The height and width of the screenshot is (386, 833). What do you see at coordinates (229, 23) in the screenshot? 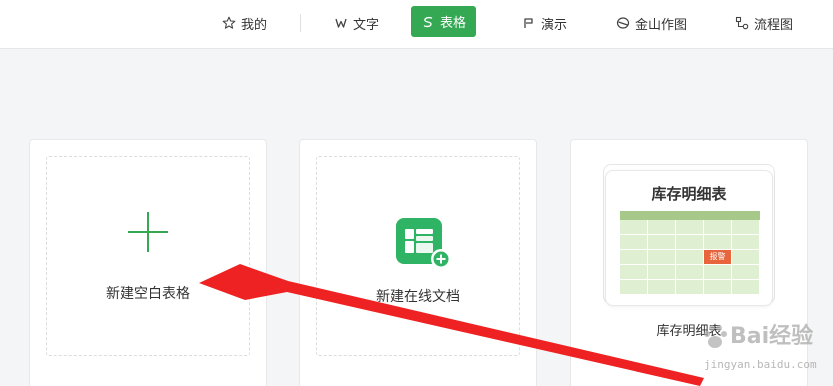
I see `star-icon` at bounding box center [229, 23].